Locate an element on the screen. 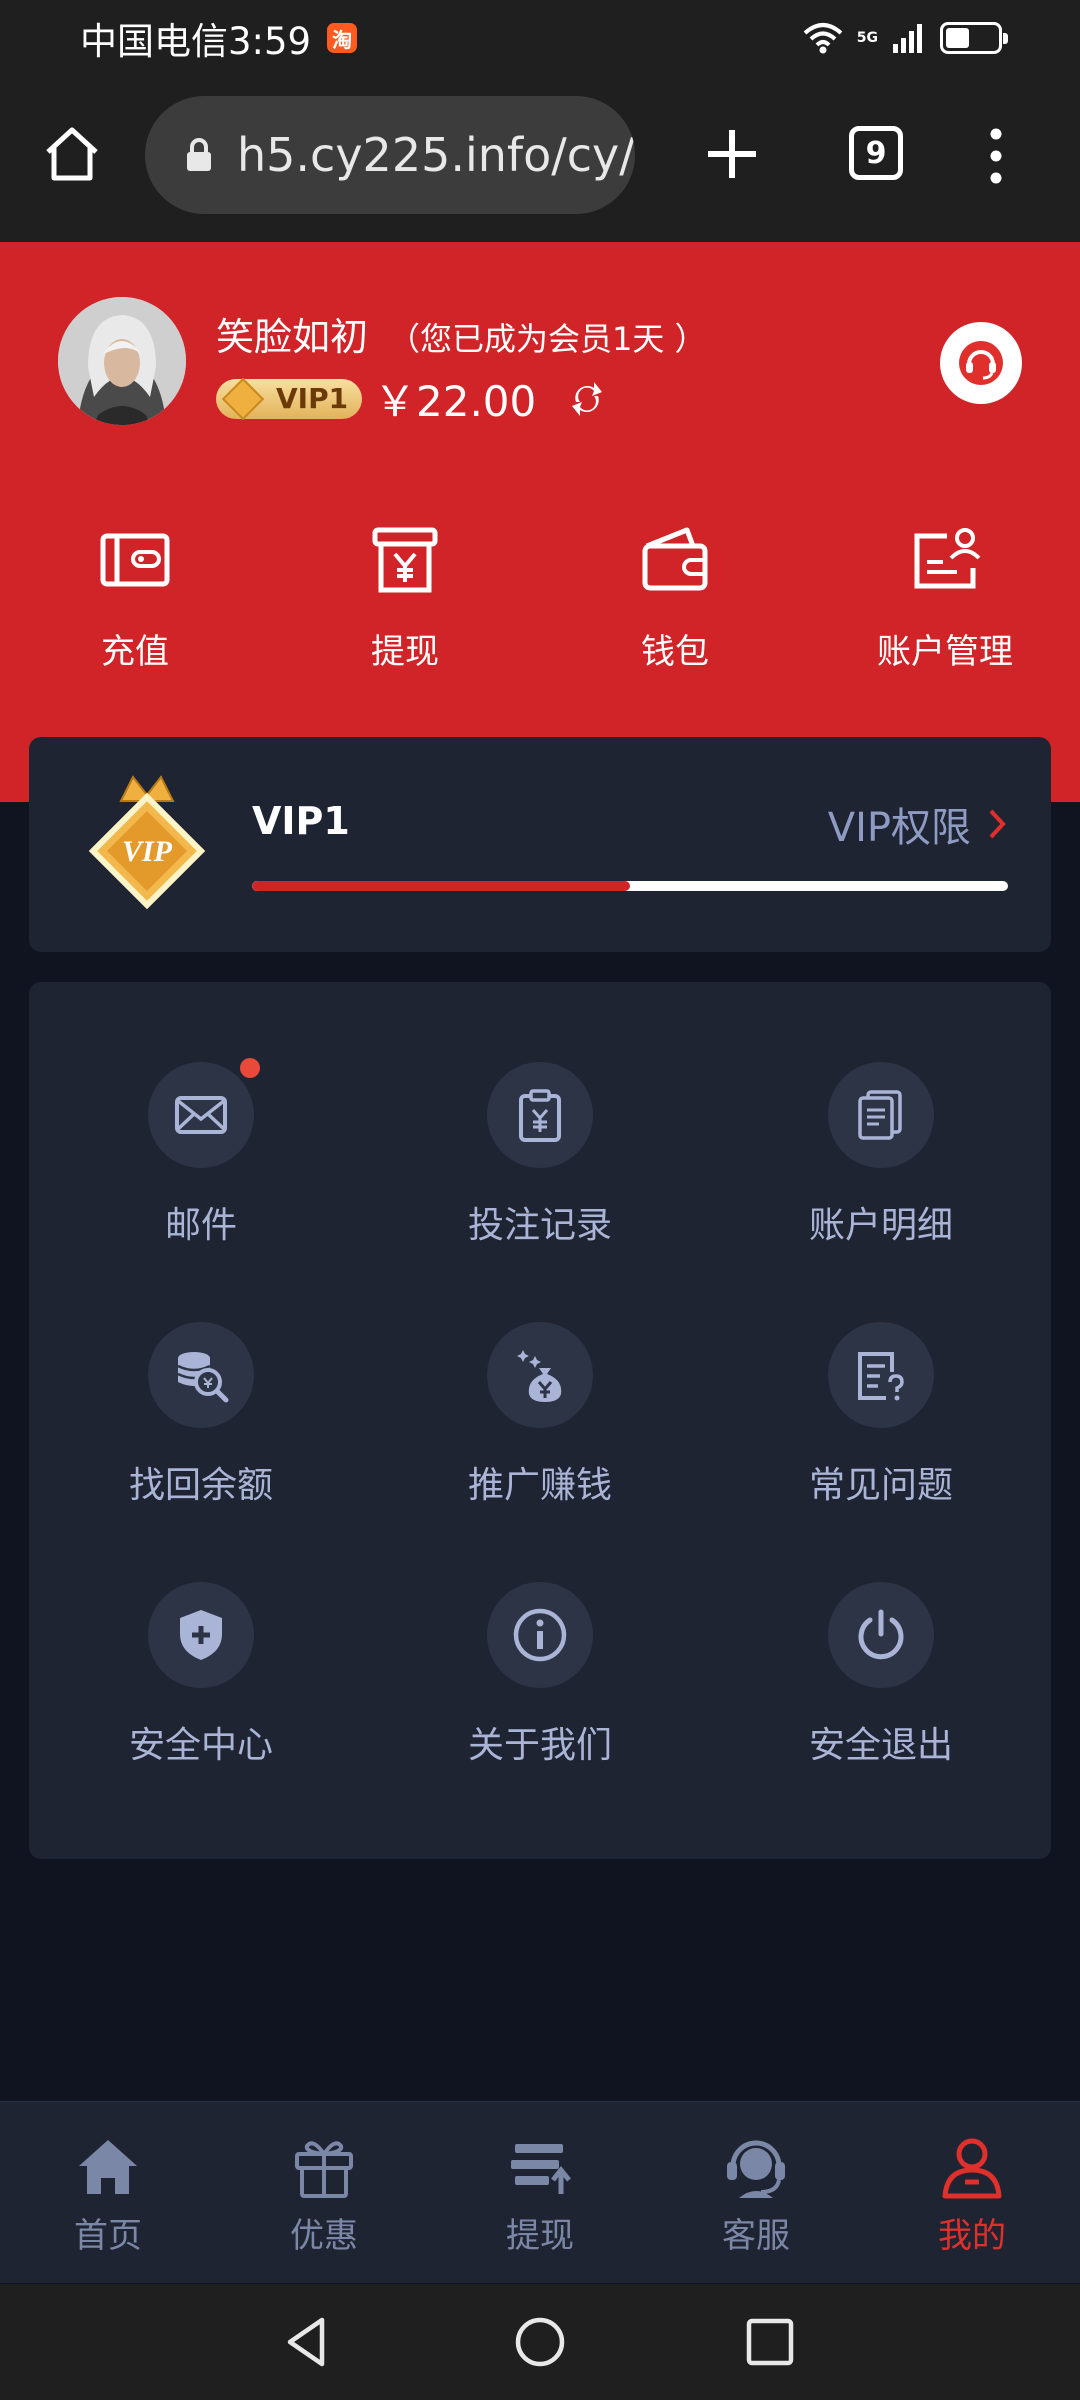  user-icon is located at coordinates (972, 2168).